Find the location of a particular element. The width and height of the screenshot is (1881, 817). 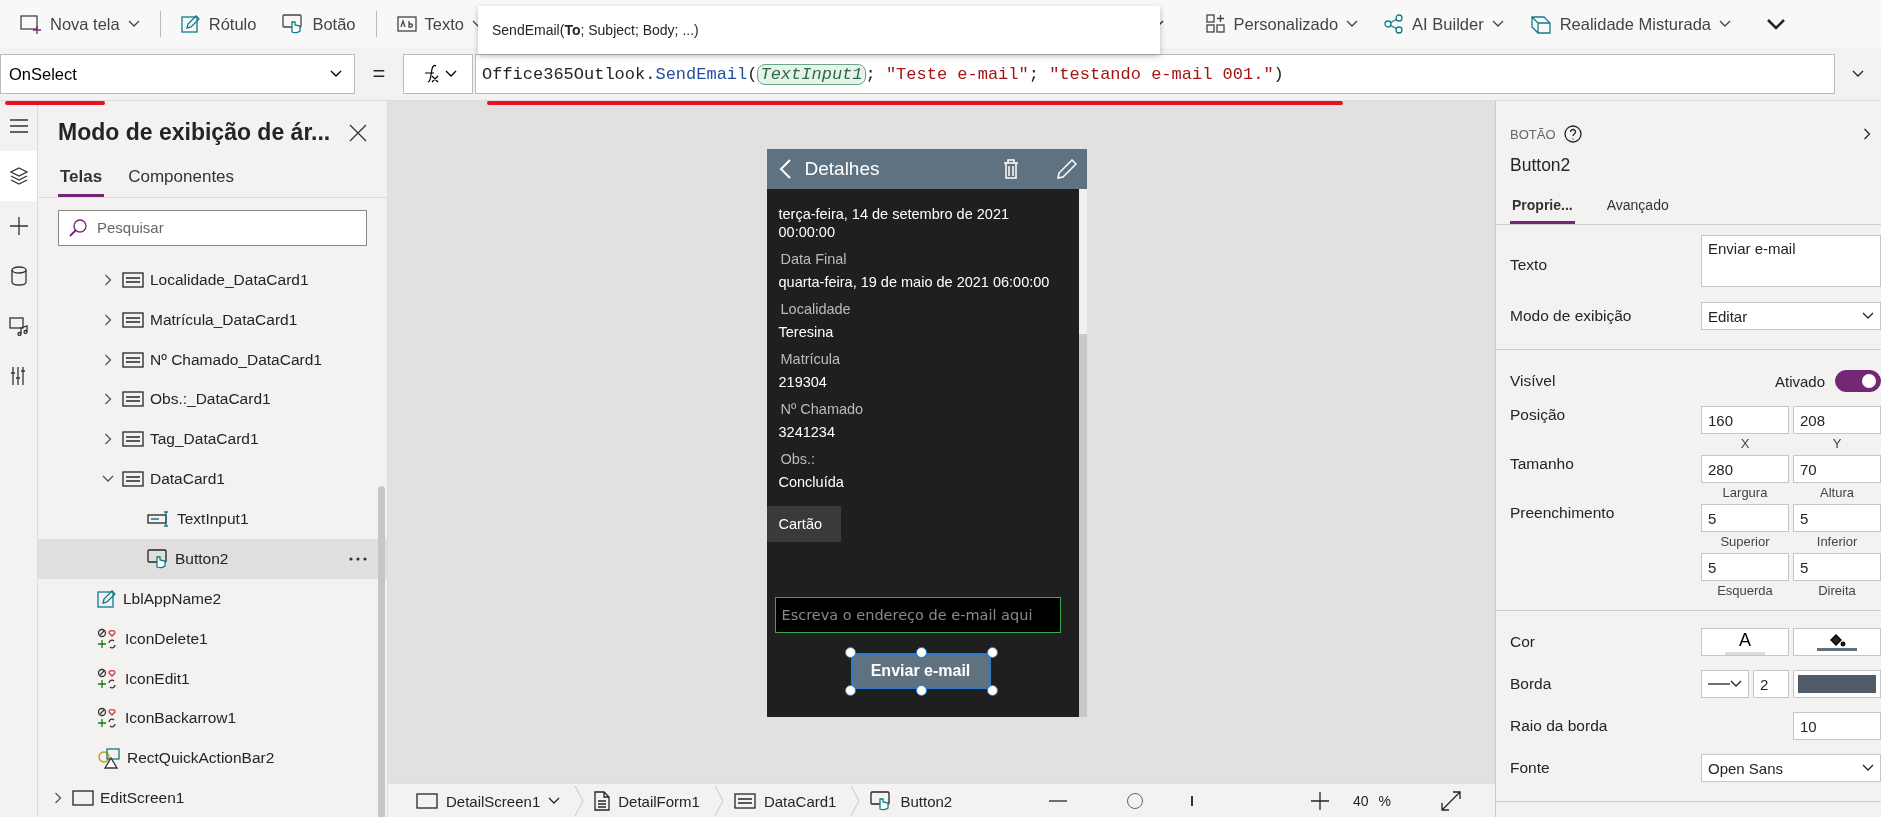

property-label: Raio da borda is located at coordinates (1559, 726).